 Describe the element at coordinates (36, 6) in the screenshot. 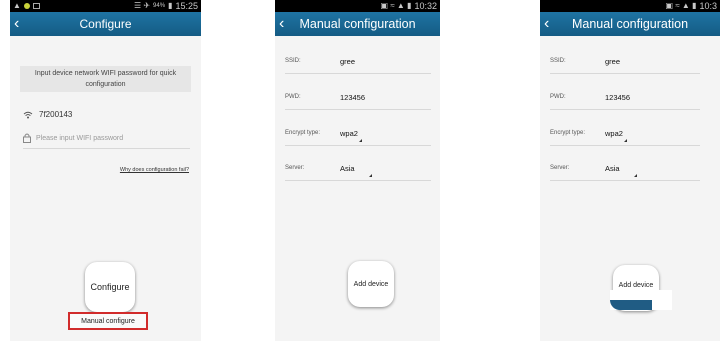

I see `gallery-icon` at that location.